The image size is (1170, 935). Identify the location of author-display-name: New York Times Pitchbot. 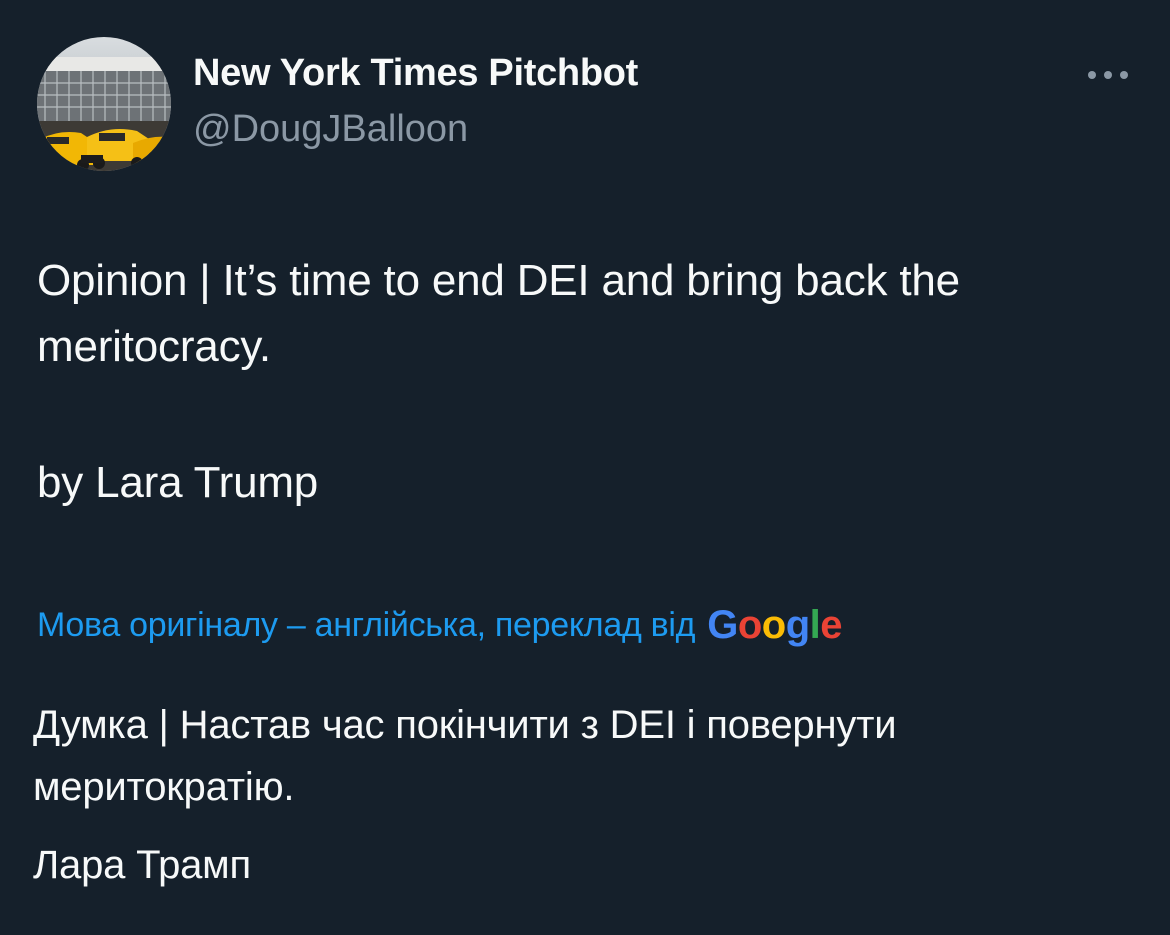
(415, 73).